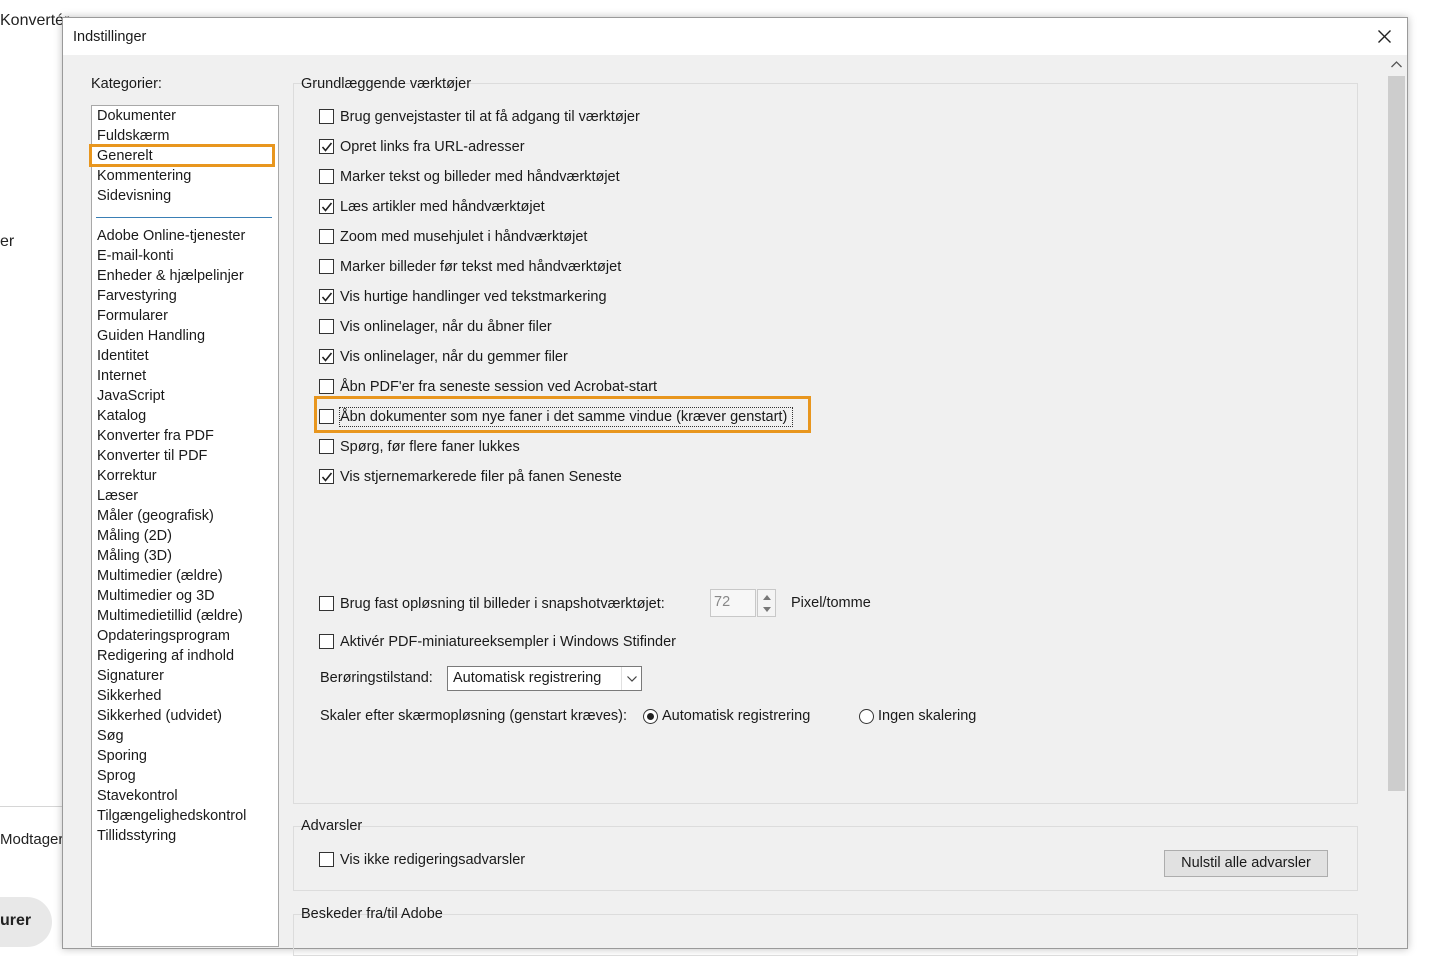 The height and width of the screenshot is (956, 1440). What do you see at coordinates (1396, 433) in the screenshot?
I see `scrollbar-thumb` at bounding box center [1396, 433].